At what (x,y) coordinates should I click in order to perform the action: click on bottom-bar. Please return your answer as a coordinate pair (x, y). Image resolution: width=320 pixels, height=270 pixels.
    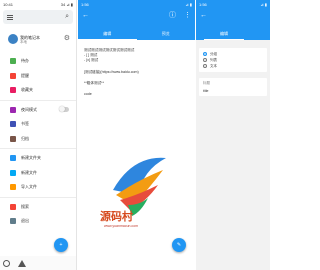
    Looking at the image, I should click on (38, 263).